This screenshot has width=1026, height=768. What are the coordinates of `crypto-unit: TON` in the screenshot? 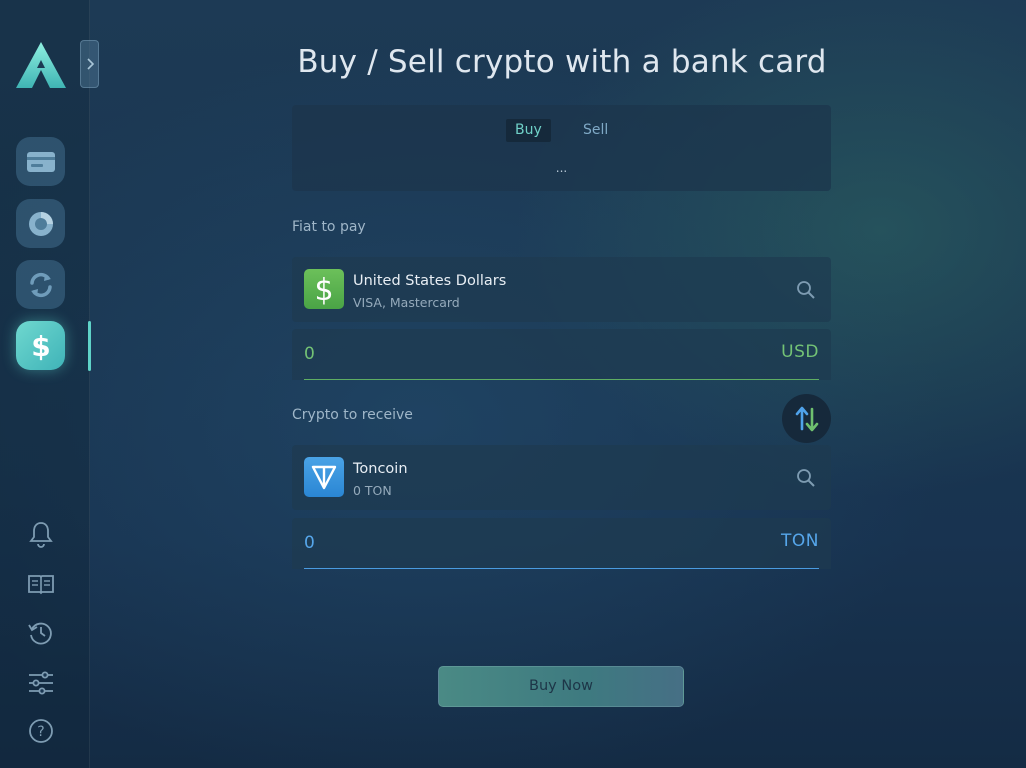 It's located at (800, 541).